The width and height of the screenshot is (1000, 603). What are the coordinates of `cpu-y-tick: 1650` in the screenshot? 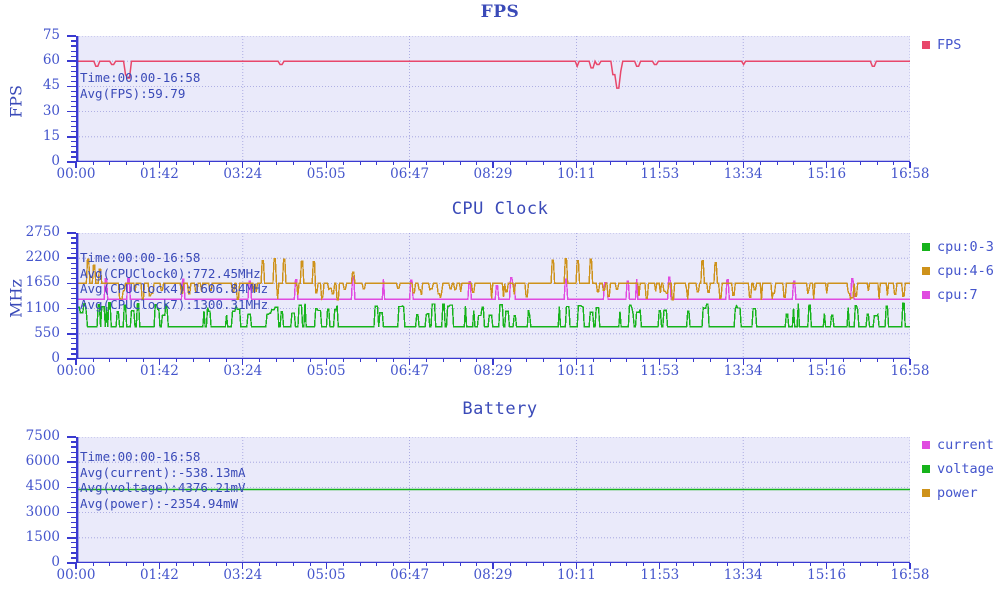 It's located at (42, 282).